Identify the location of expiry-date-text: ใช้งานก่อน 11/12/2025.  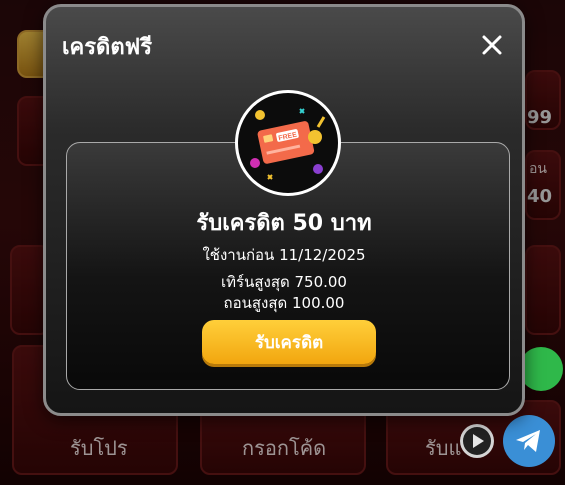
(284, 255).